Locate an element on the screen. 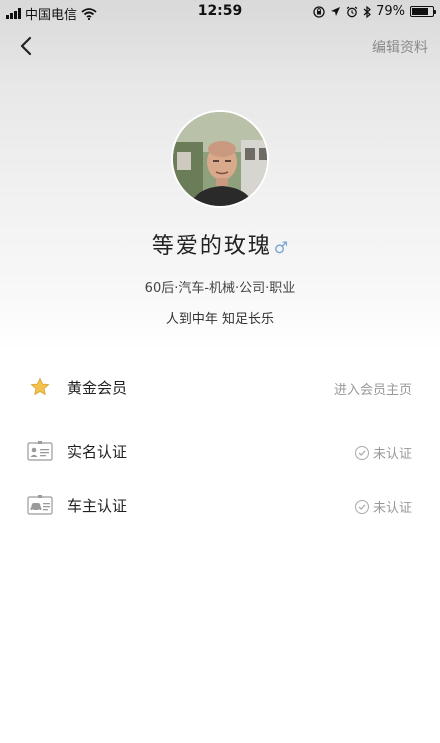 This screenshot has width=440, height=743. gender-male-icon: ♂ is located at coordinates (281, 247).